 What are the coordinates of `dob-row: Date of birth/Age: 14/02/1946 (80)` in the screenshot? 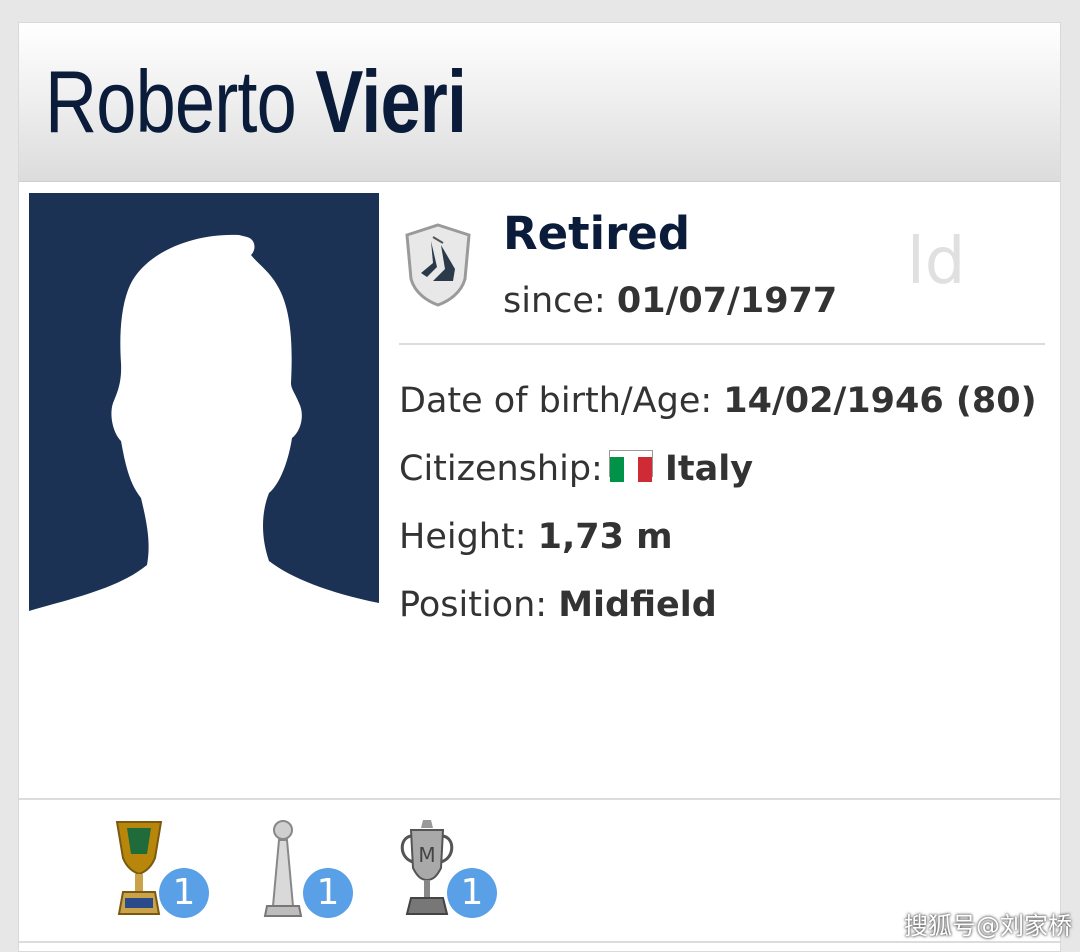 It's located at (718, 401).